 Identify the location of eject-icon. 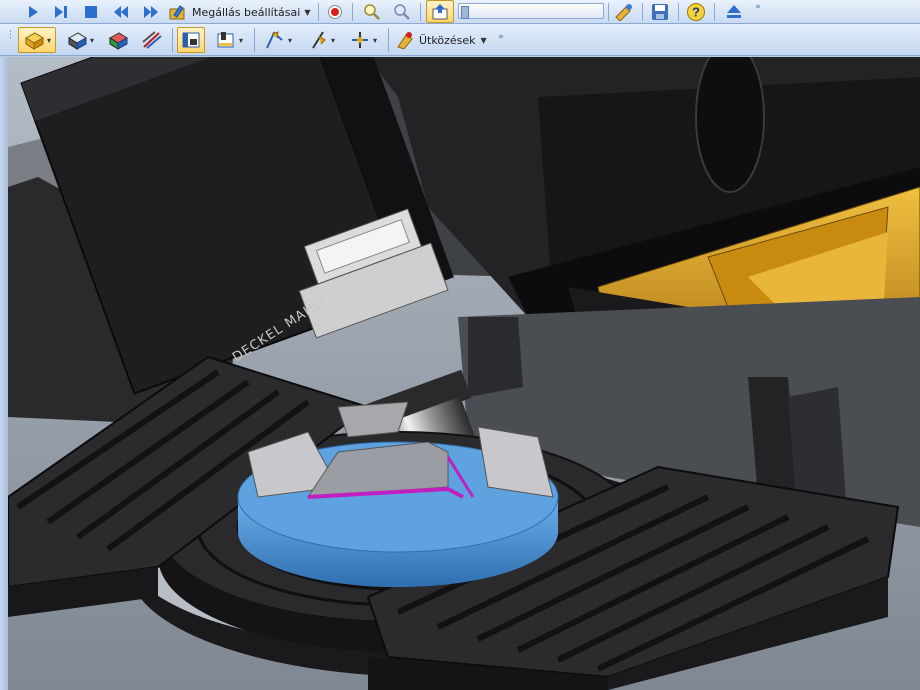
(734, 11).